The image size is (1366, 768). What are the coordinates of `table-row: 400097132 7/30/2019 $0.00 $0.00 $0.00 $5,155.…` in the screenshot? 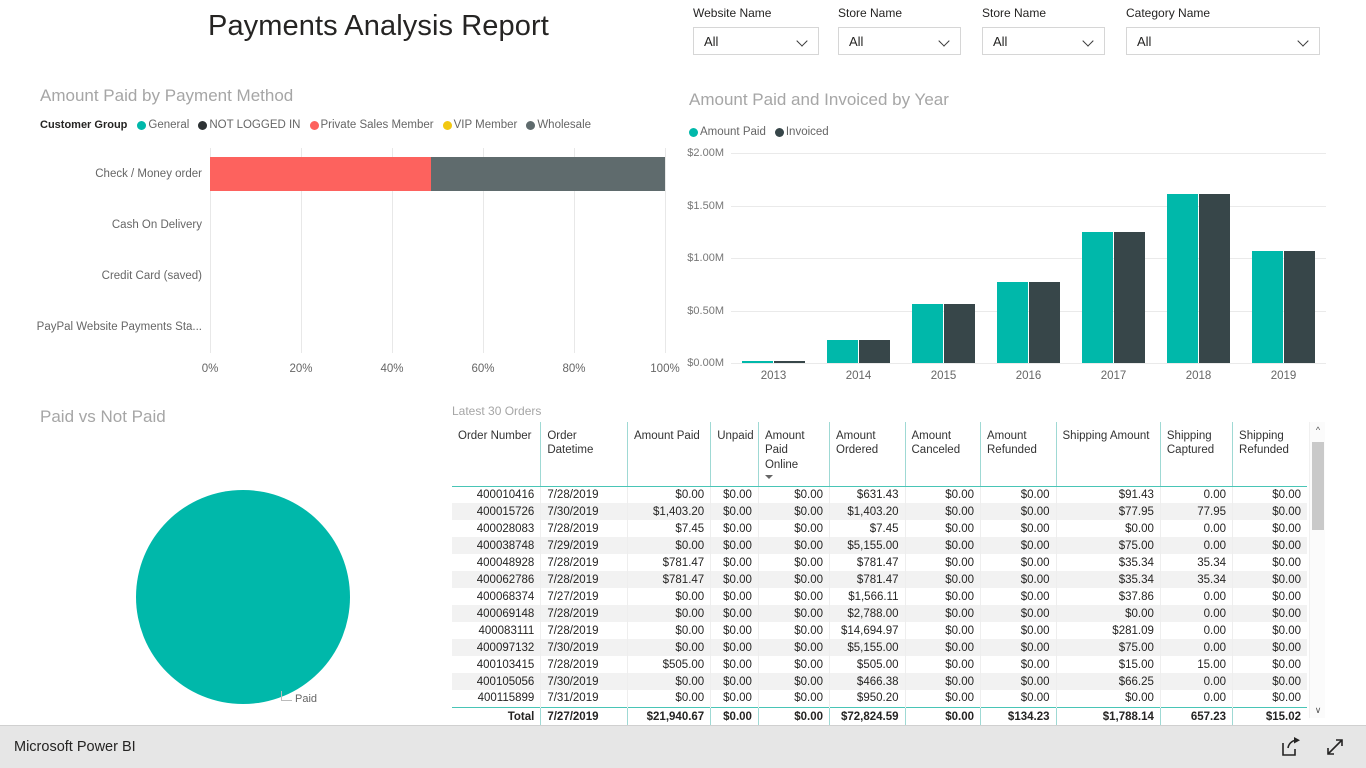 It's located at (879, 647).